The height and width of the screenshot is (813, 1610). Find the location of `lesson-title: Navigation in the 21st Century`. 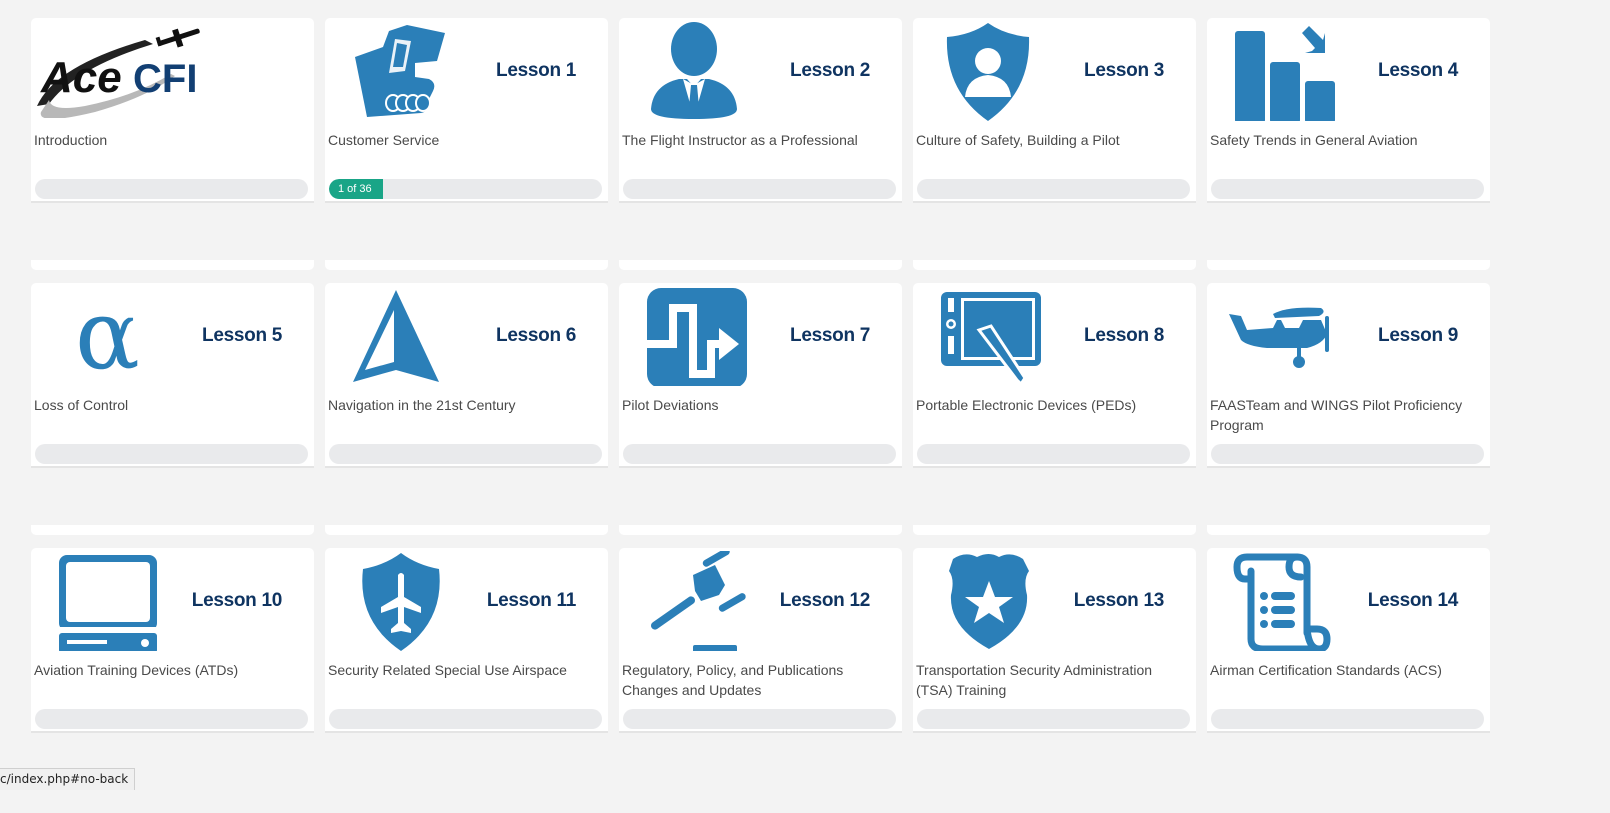

lesson-title: Navigation in the 21st Century is located at coordinates (464, 405).